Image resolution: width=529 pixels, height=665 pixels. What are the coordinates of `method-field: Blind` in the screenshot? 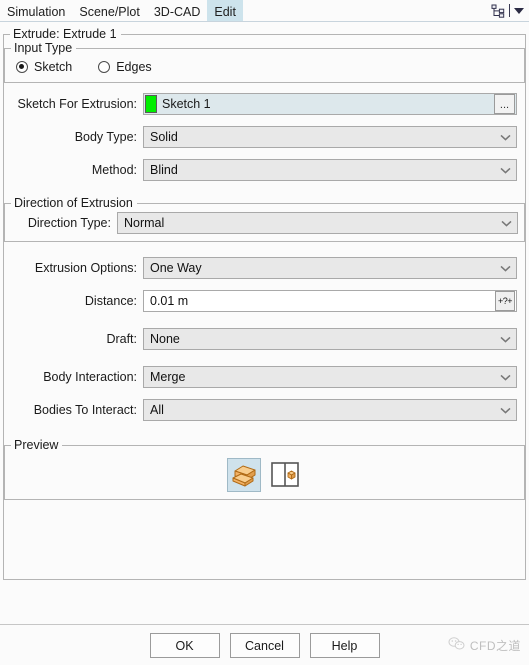 It's located at (330, 170).